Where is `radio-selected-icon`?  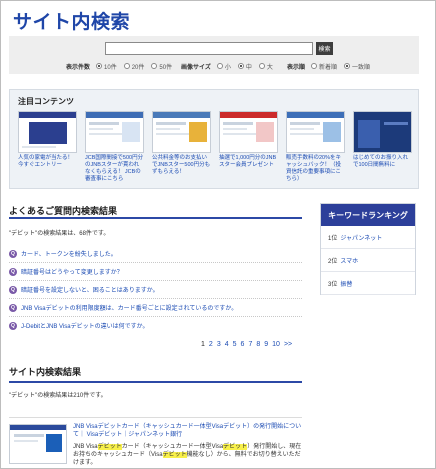
radio-selected-icon is located at coordinates (347, 66).